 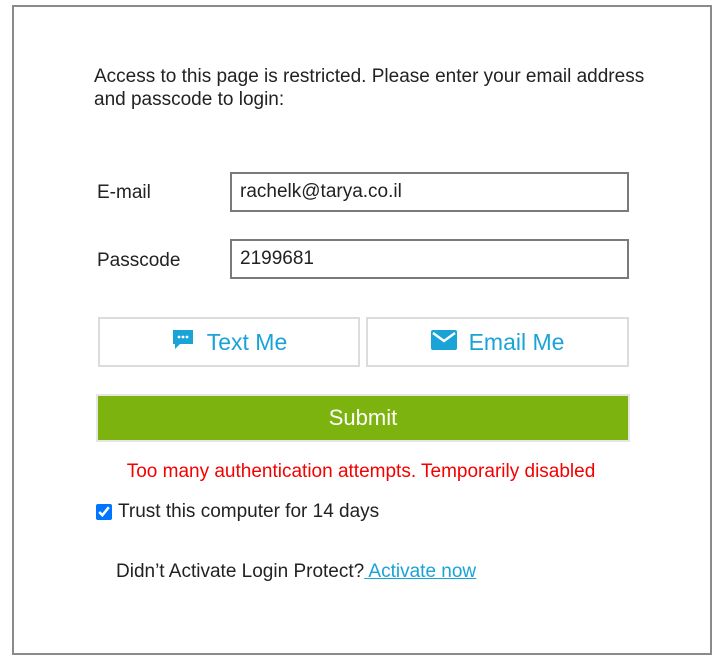 What do you see at coordinates (420, 571) in the screenshot?
I see `activate-now-link: Activate now` at bounding box center [420, 571].